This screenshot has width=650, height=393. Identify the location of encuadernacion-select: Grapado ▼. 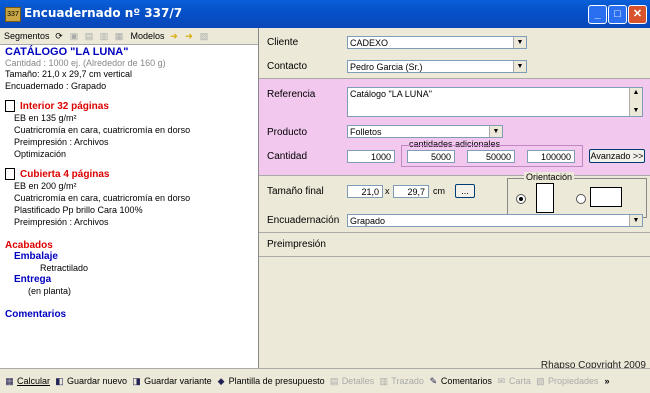
(495, 220).